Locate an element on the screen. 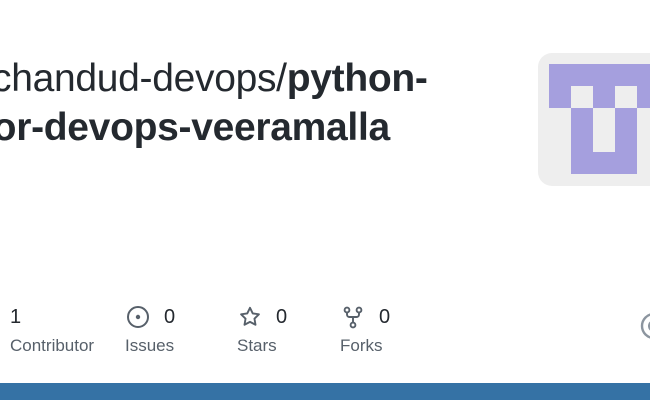  forks-label: Forks is located at coordinates (361, 345).